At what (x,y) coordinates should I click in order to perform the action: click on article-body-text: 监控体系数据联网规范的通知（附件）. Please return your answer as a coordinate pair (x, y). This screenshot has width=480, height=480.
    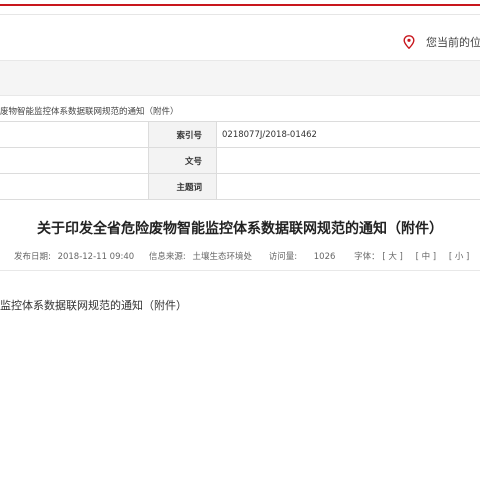
    Looking at the image, I should click on (93, 305).